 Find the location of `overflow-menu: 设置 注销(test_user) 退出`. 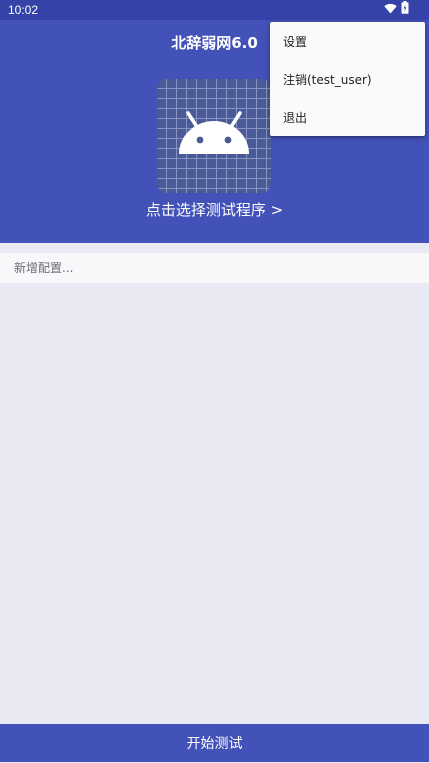

overflow-menu: 设置 注销(test_user) 退出 is located at coordinates (347, 79).